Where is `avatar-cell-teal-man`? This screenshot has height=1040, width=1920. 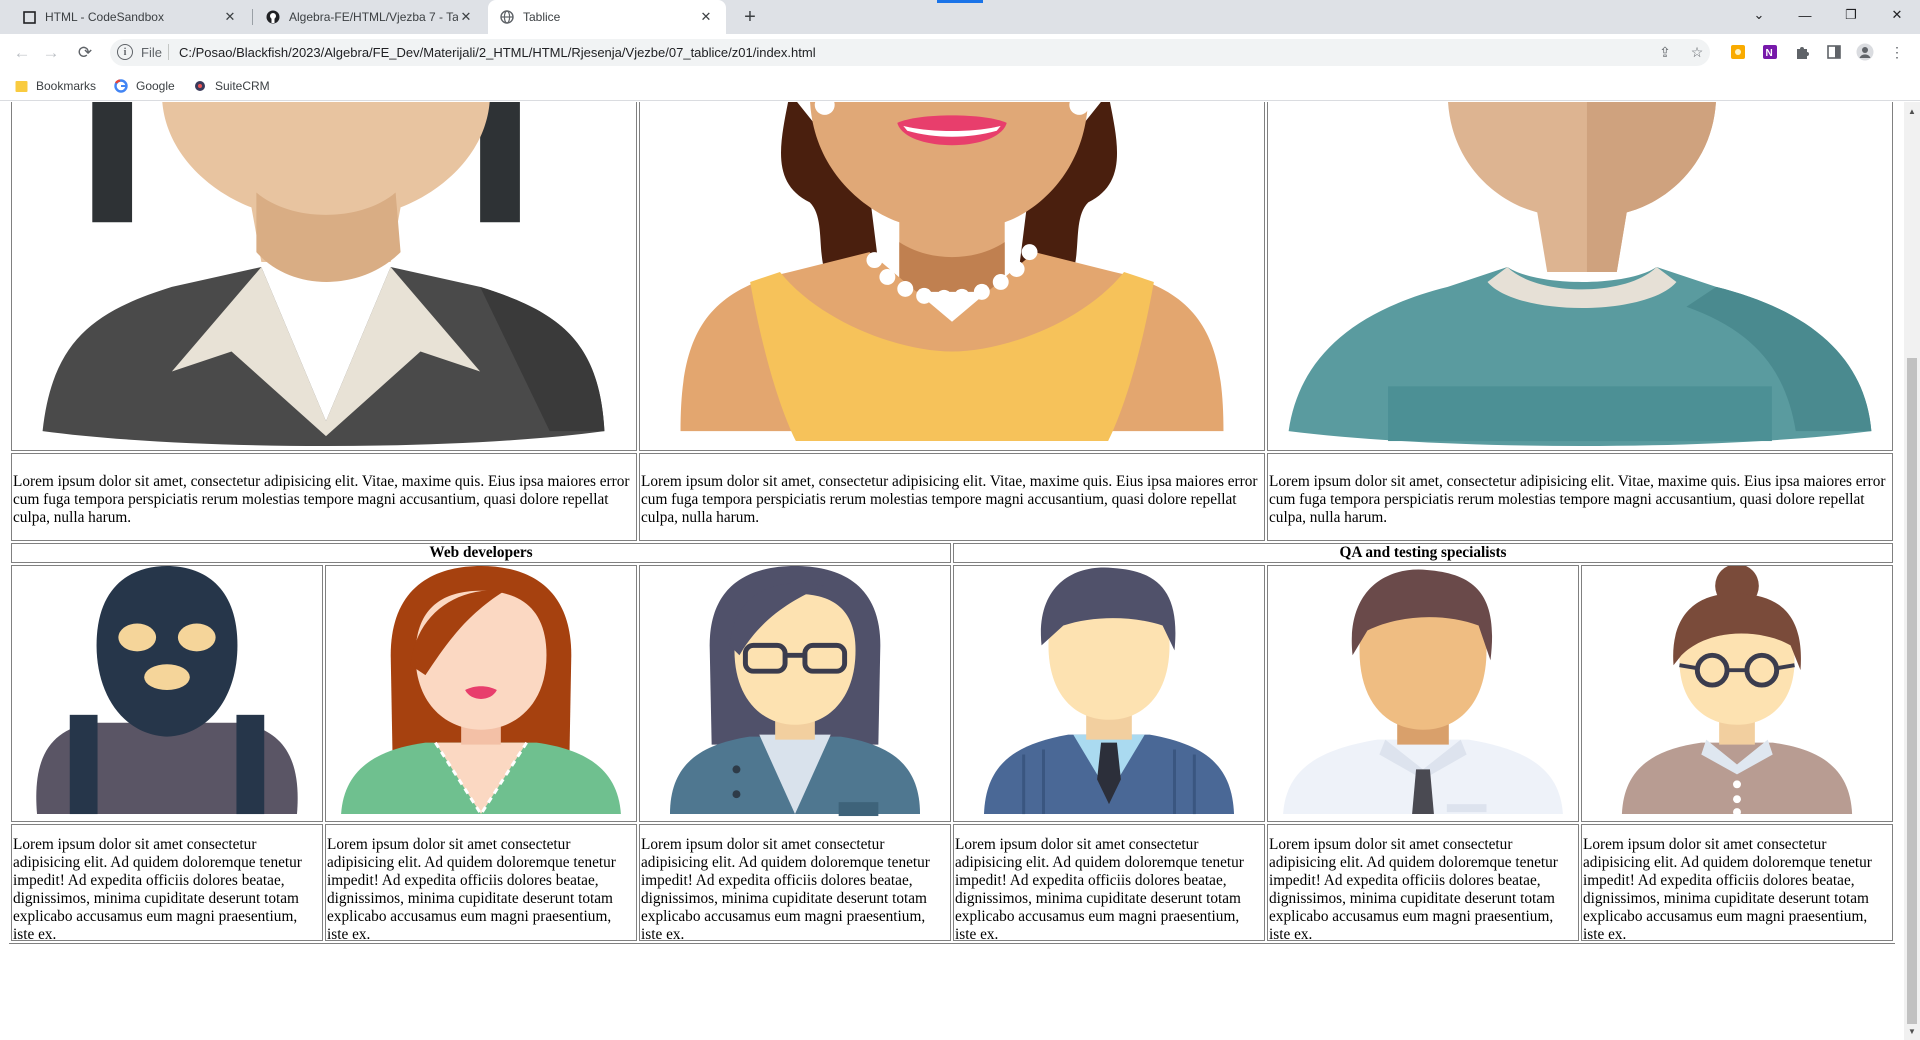
avatar-cell-teal-man is located at coordinates (1580, 276).